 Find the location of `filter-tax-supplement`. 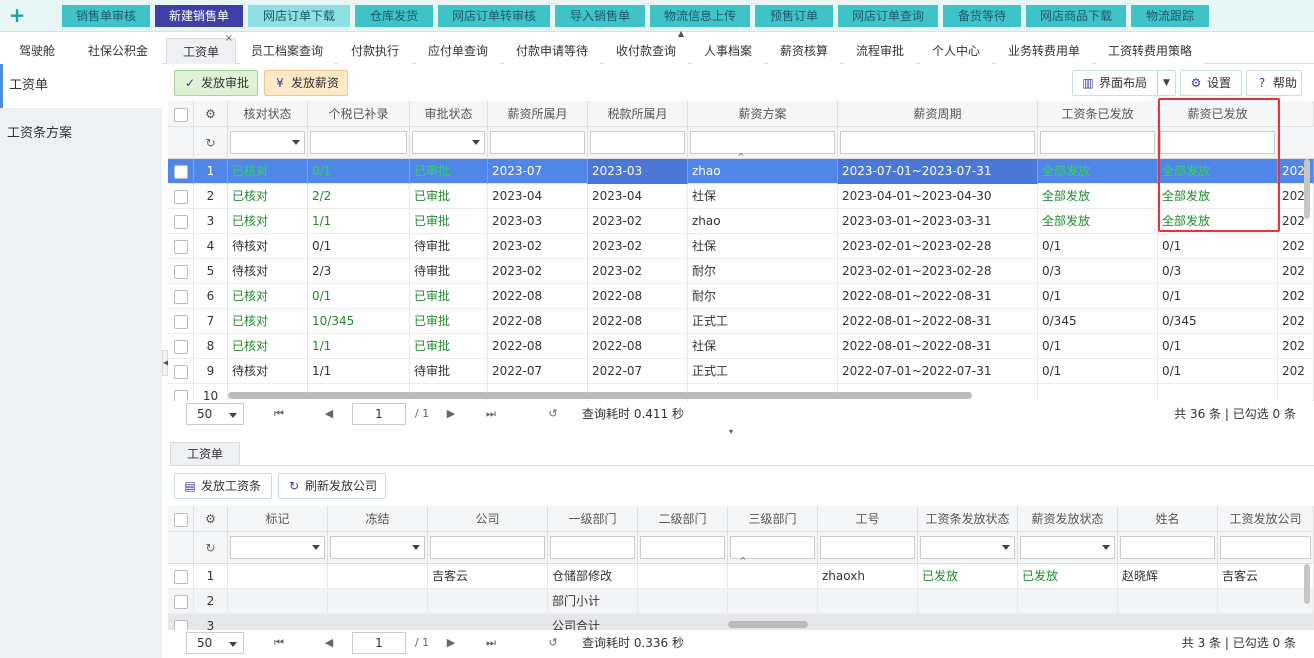

filter-tax-supplement is located at coordinates (358, 142).